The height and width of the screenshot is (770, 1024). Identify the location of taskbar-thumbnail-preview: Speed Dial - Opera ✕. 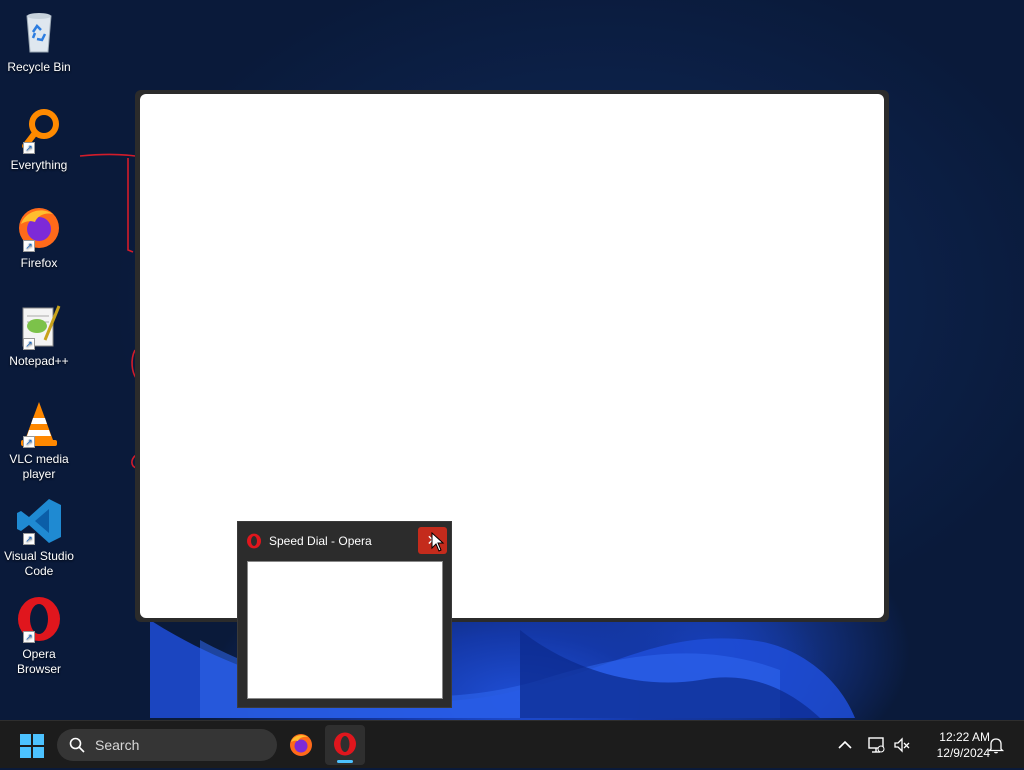
(344, 614).